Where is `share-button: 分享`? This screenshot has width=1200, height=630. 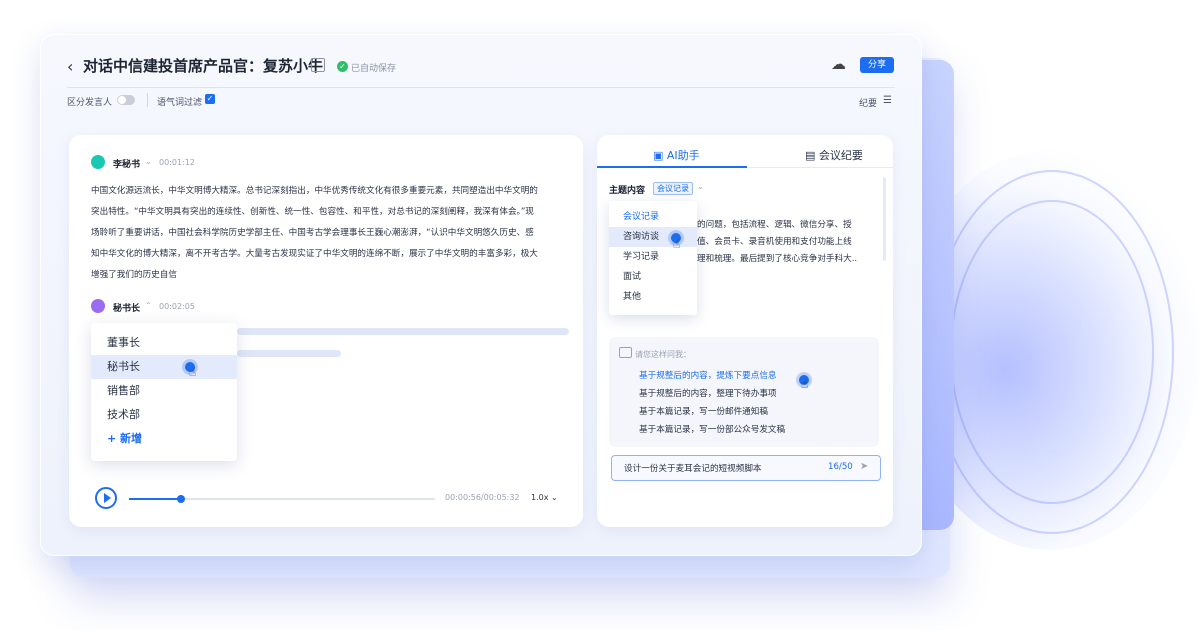
share-button: 分享 is located at coordinates (877, 65).